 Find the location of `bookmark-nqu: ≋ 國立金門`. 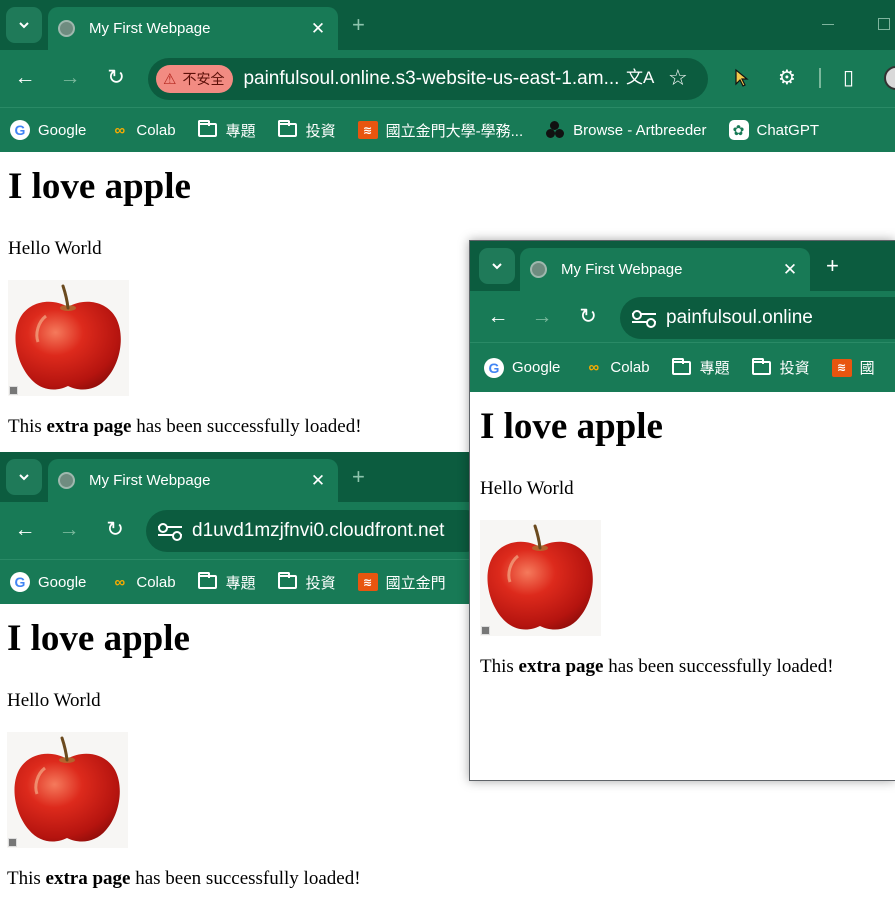

bookmark-nqu: ≋ 國立金門 is located at coordinates (401, 582).